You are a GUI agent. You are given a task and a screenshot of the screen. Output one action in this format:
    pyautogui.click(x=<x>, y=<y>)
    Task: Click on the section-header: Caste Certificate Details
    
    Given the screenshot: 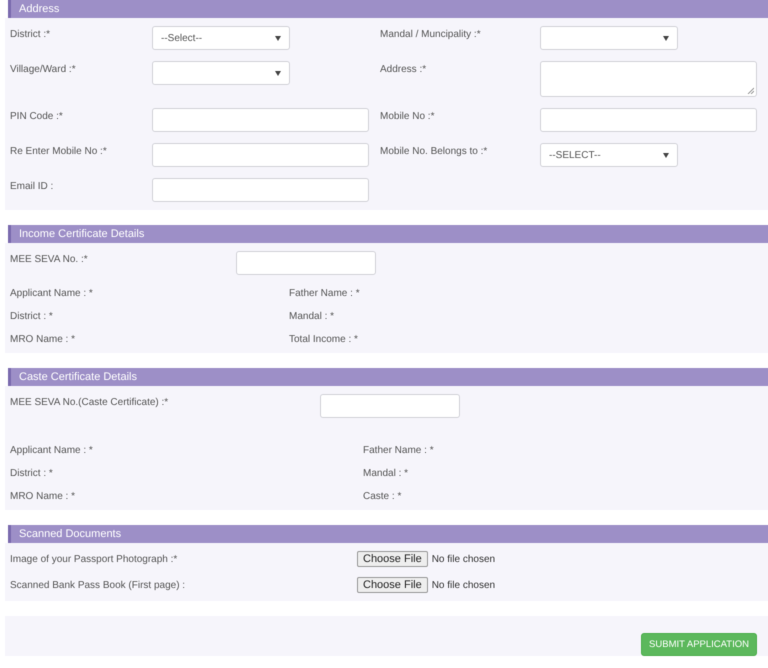 What is the action you would take?
    pyautogui.click(x=388, y=377)
    